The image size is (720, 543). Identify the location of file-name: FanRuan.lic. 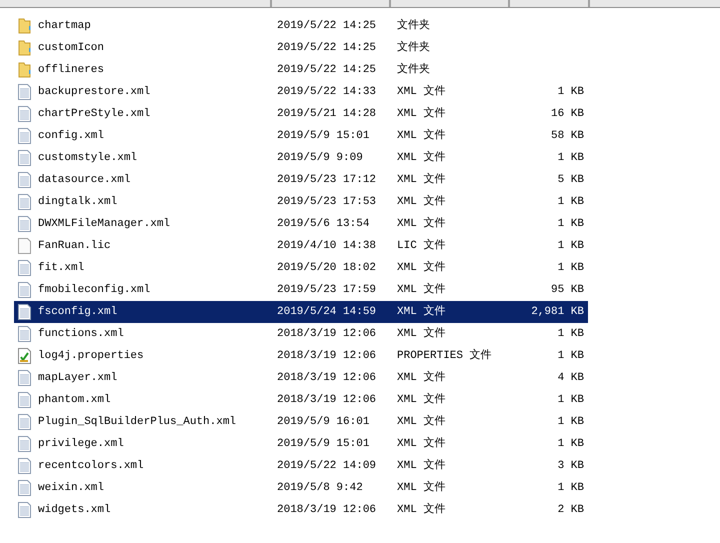
(75, 246).